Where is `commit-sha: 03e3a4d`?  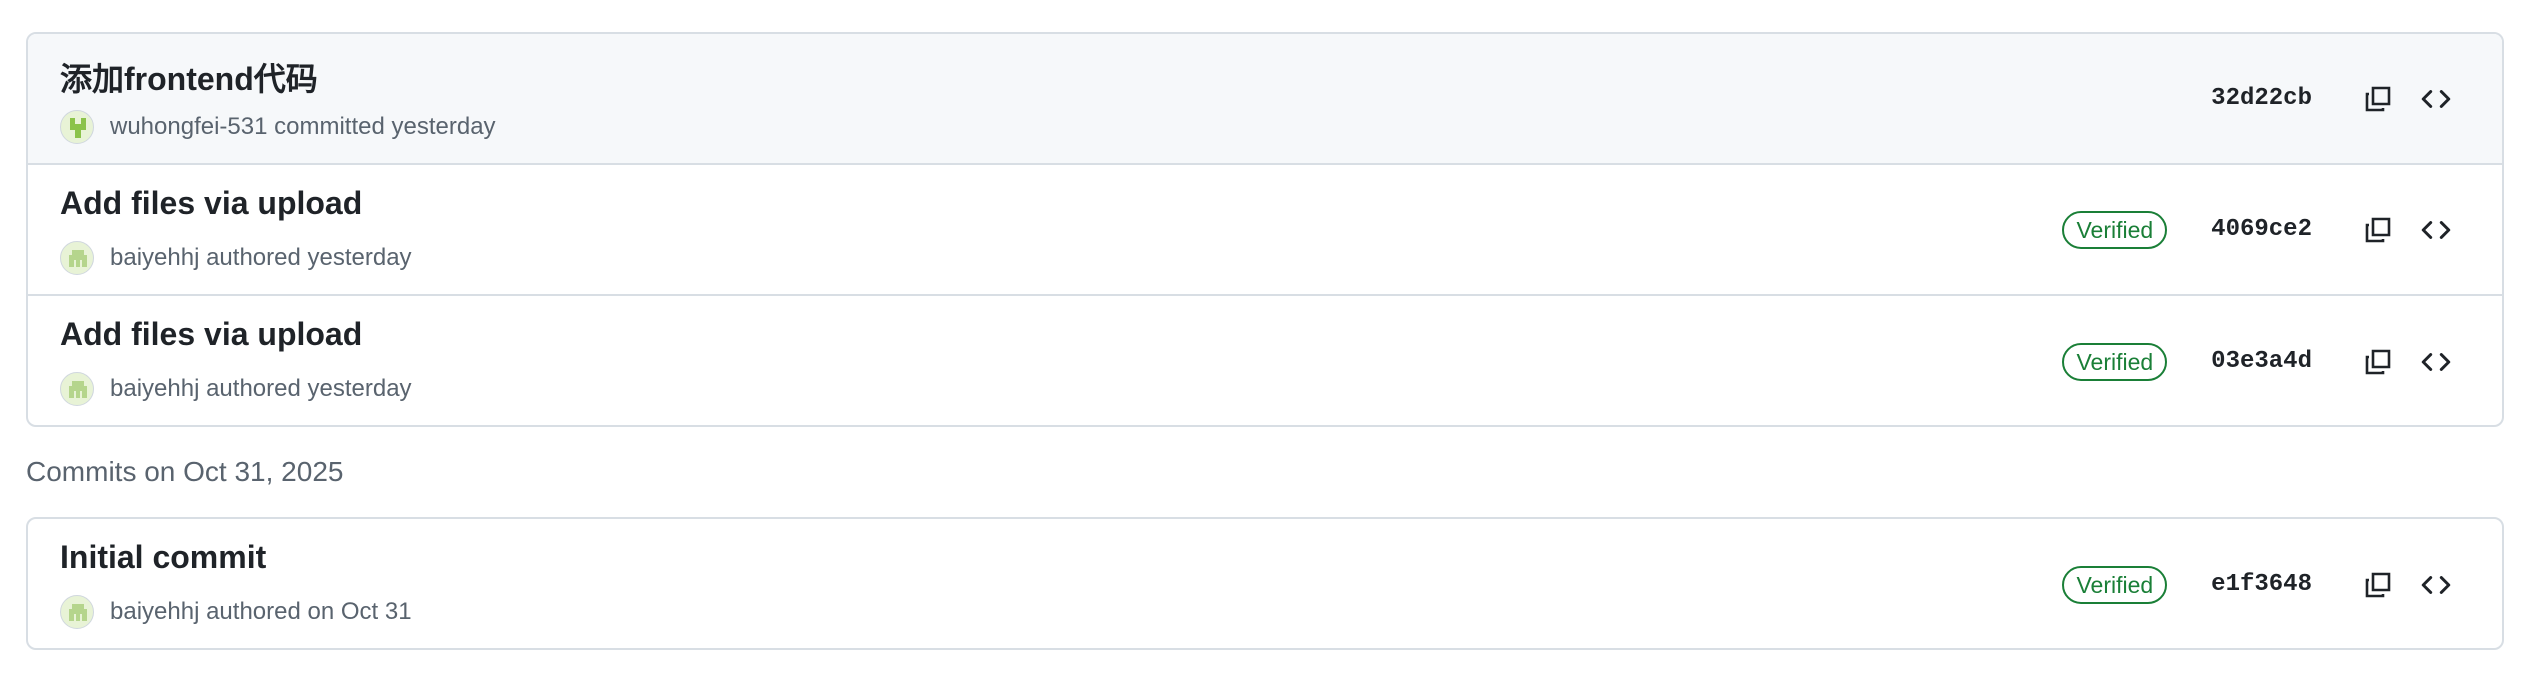 commit-sha: 03e3a4d is located at coordinates (2261, 361).